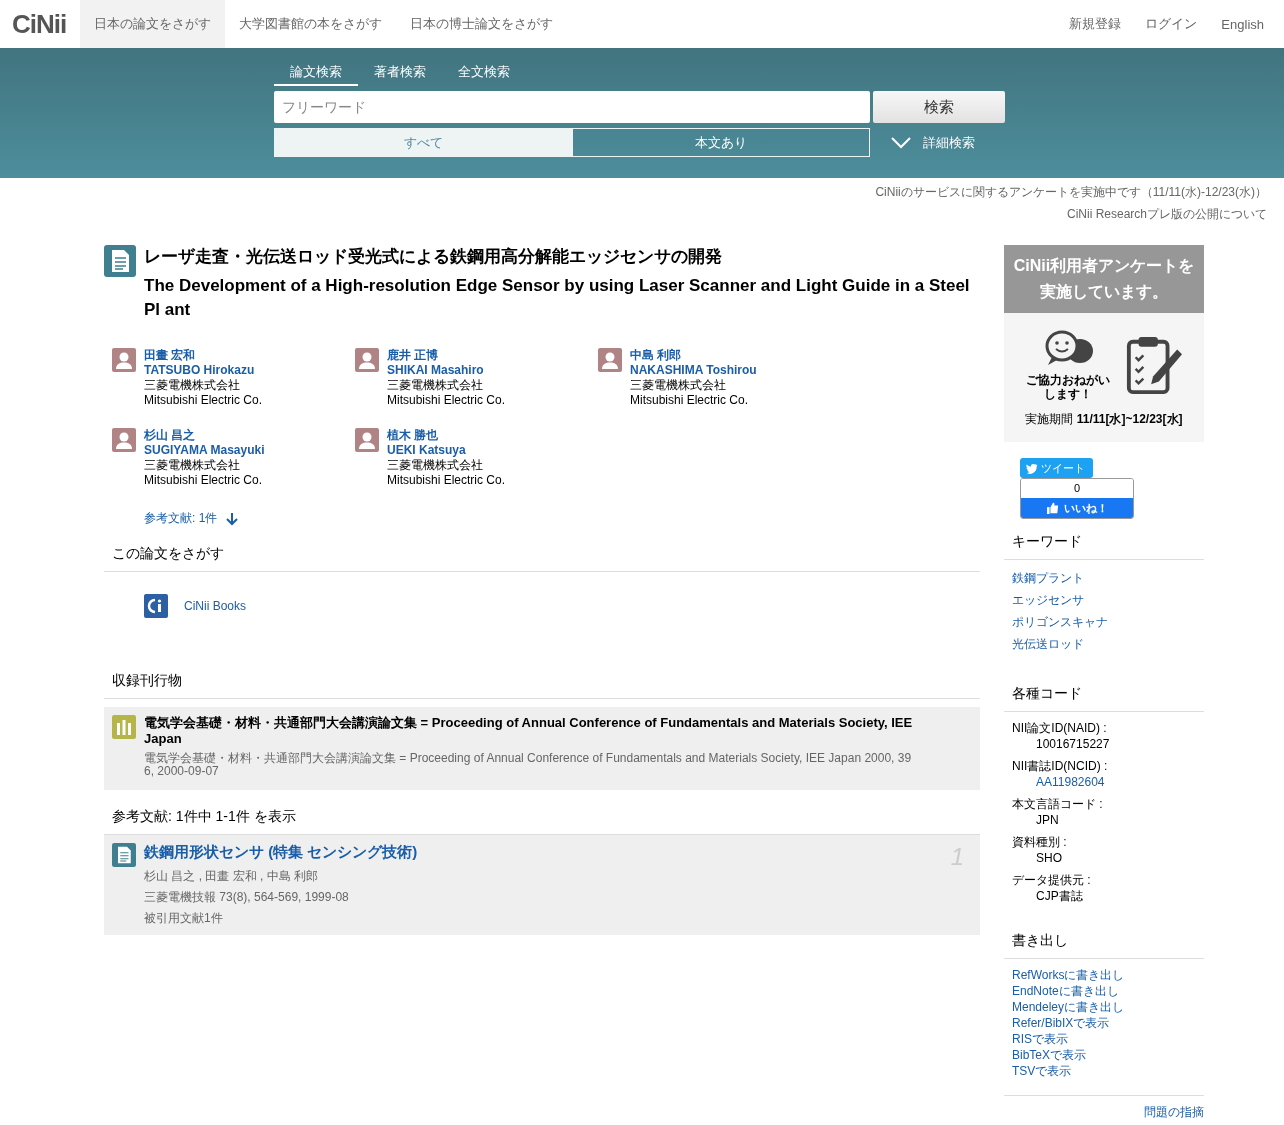  I want to click on code-value: CJP書誌, so click(1059, 896).